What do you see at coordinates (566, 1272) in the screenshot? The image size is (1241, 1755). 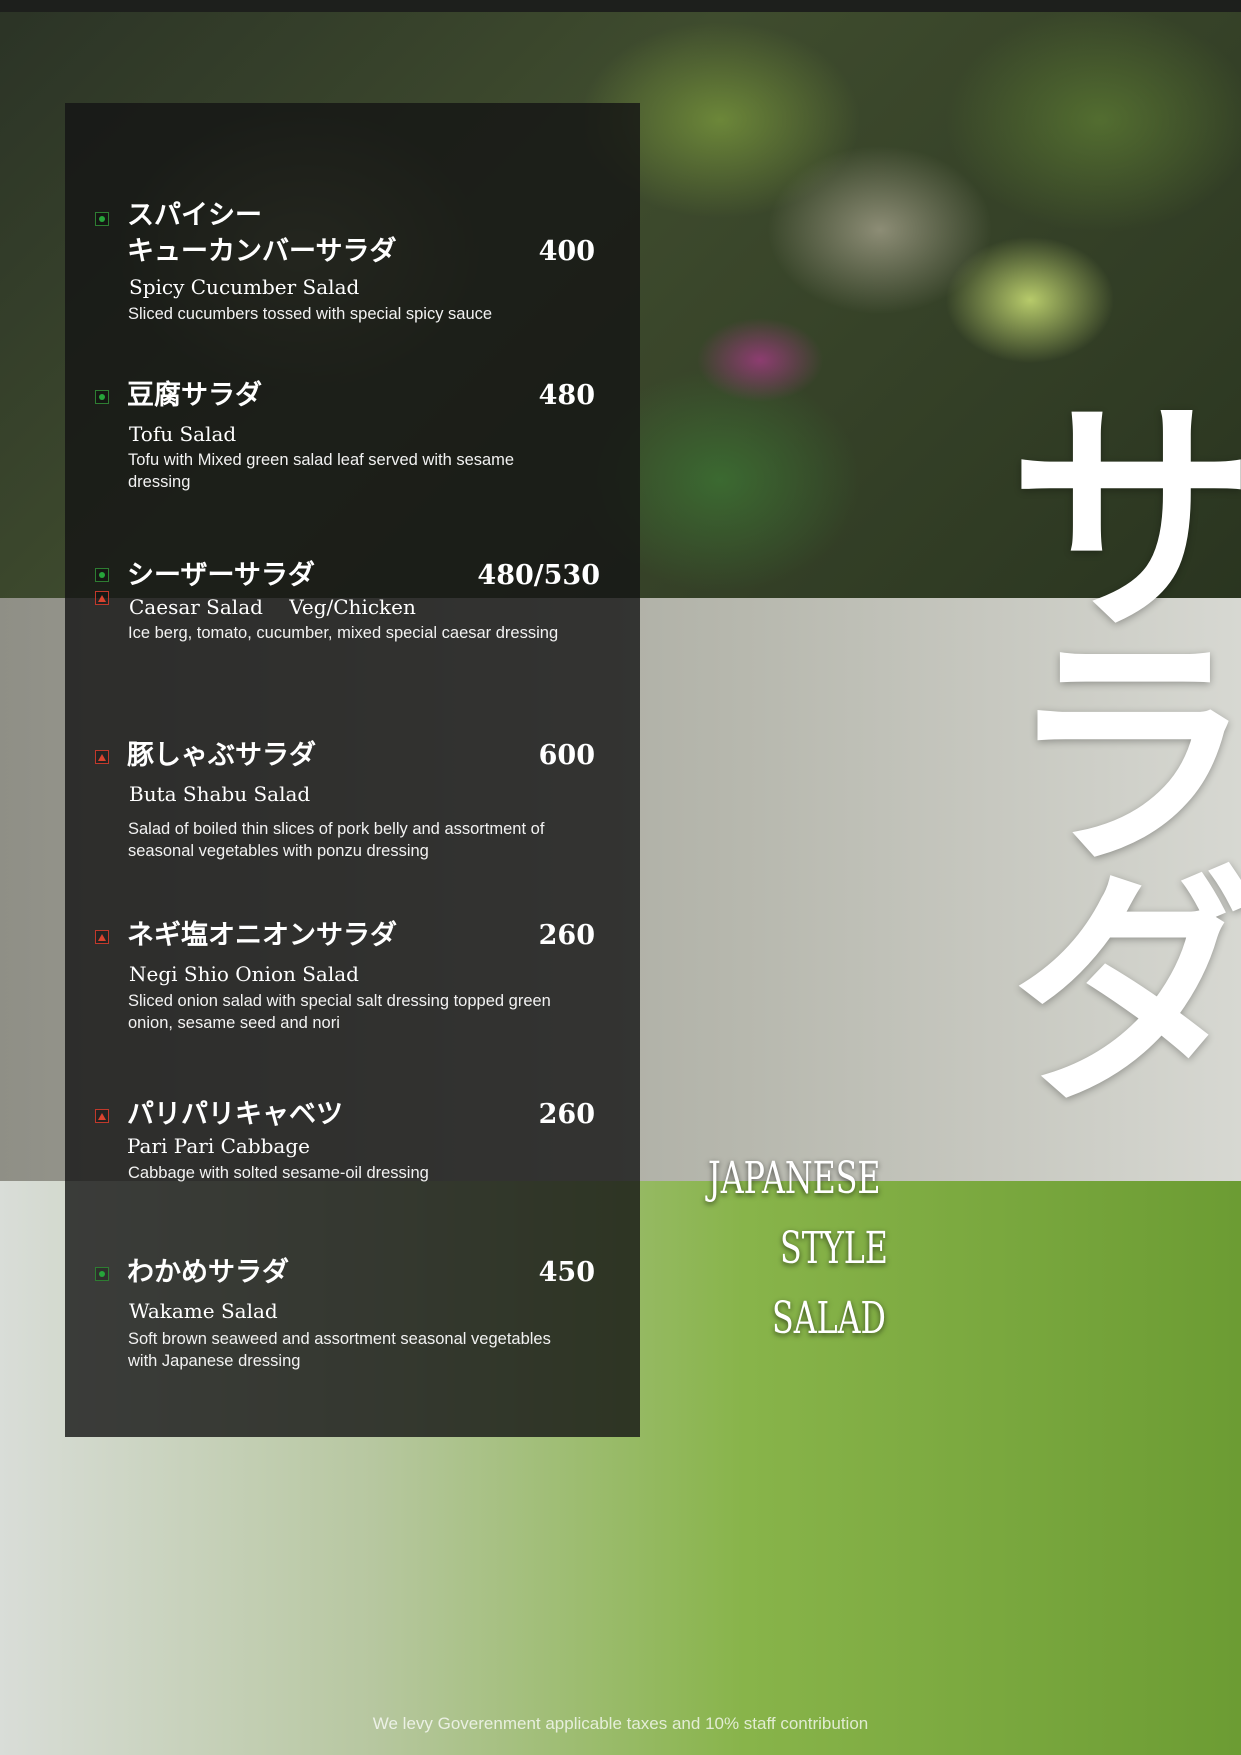 I see `item-price: 450` at bounding box center [566, 1272].